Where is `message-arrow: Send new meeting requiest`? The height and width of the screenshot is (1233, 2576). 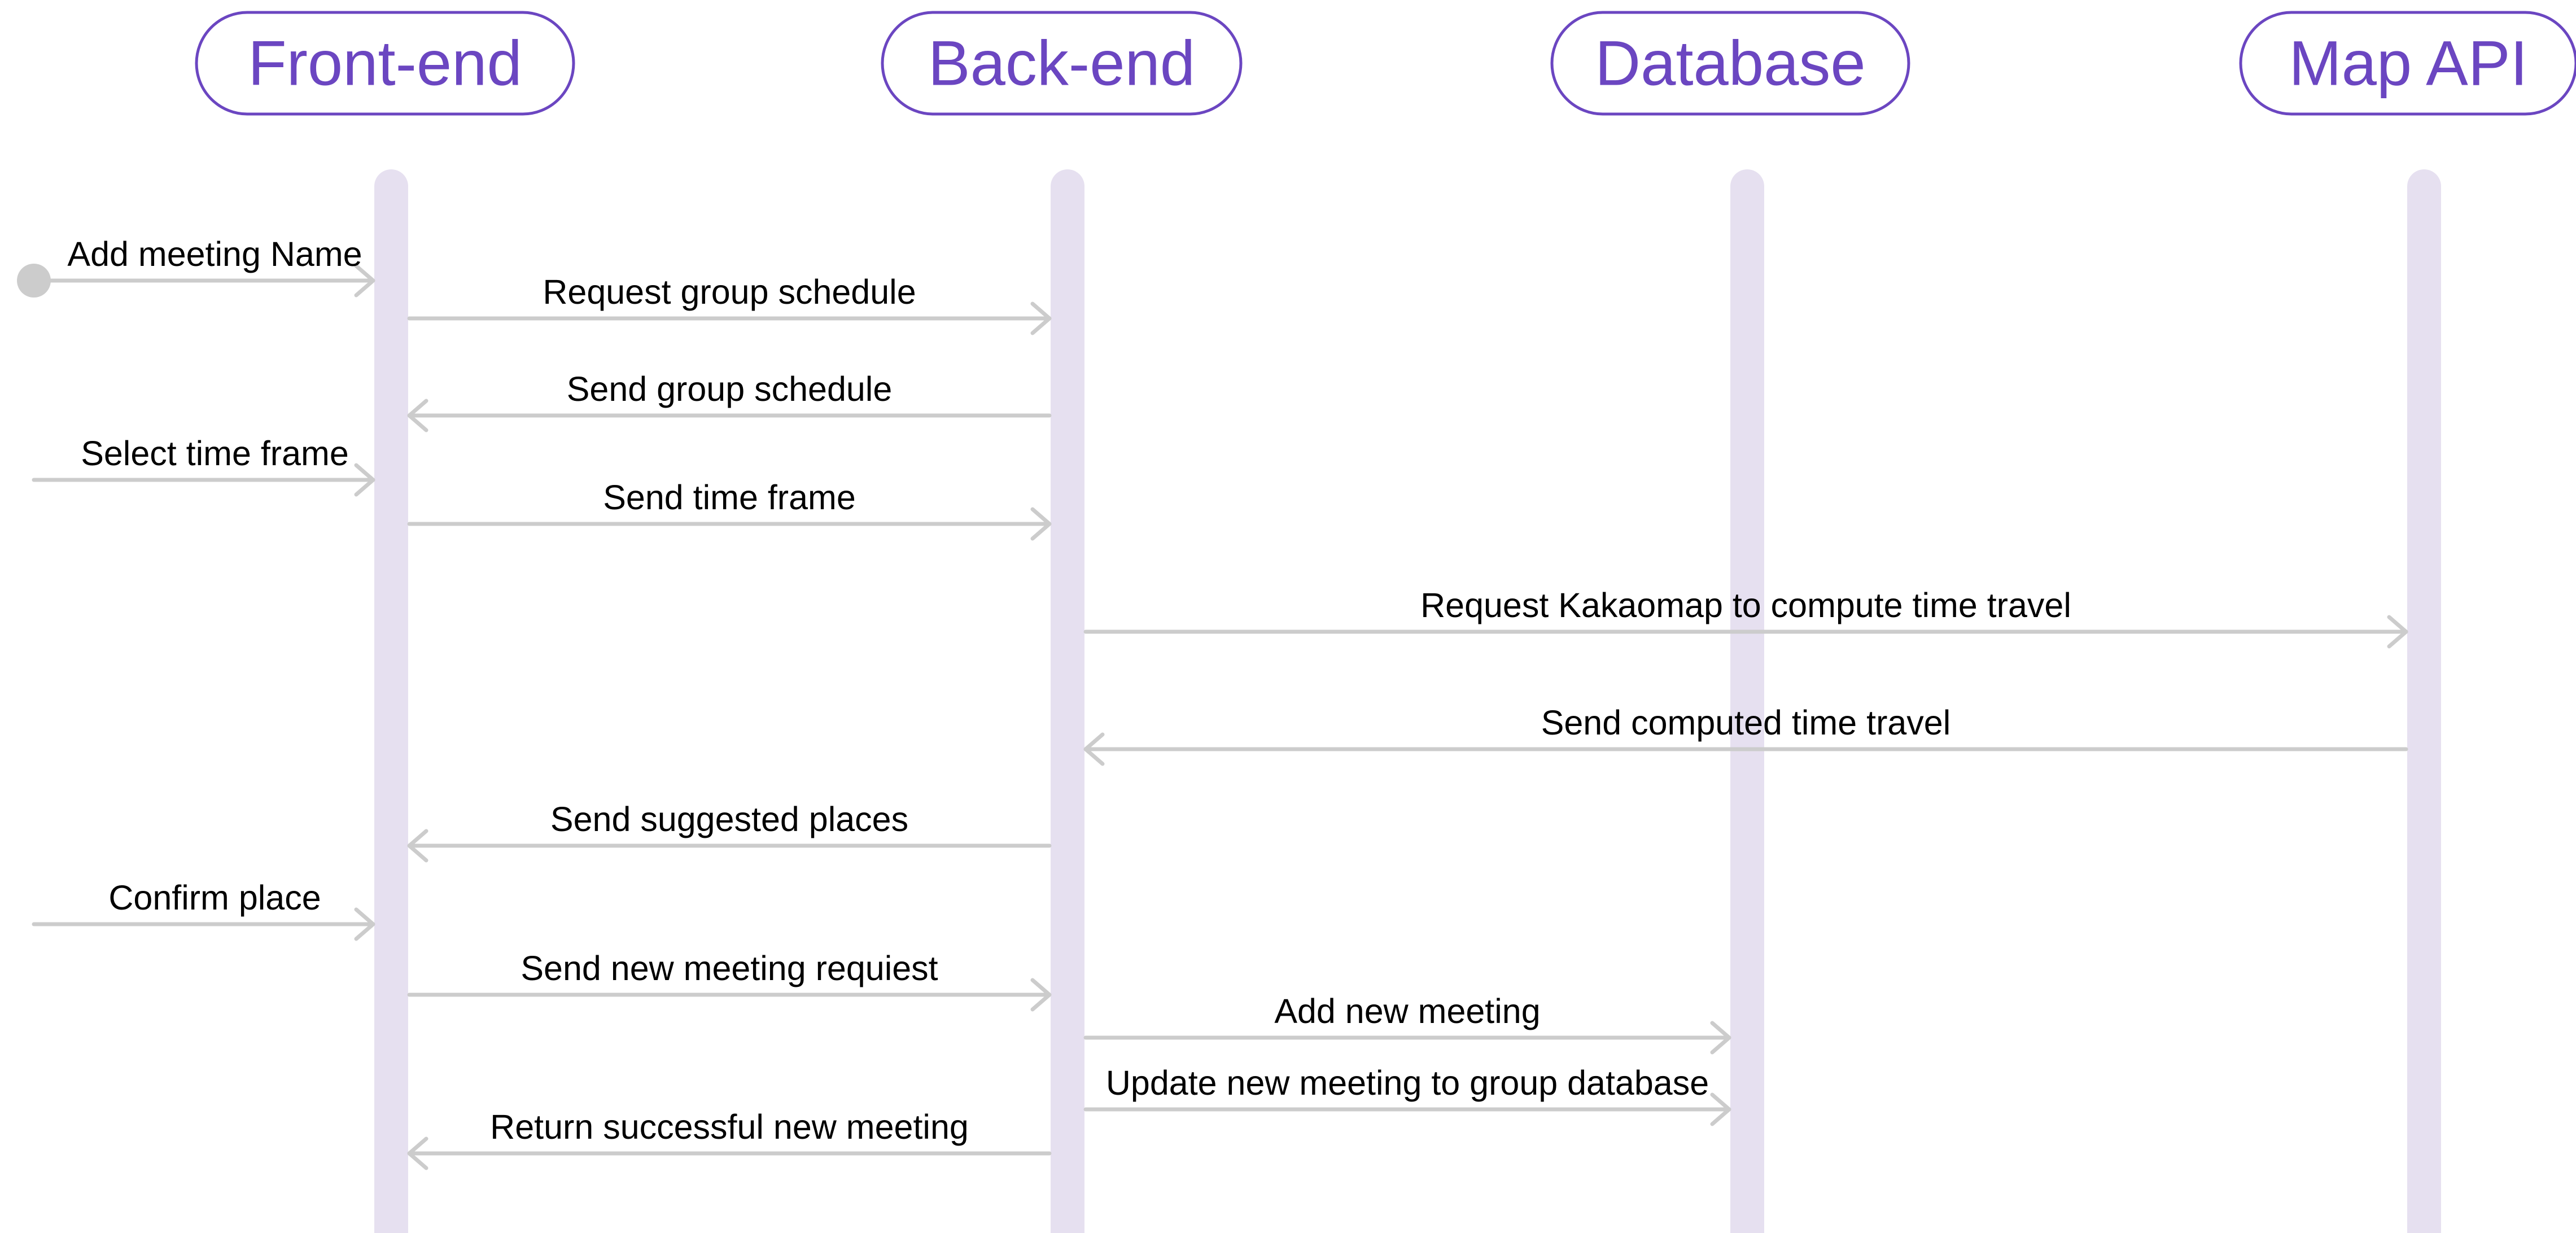 message-arrow: Send new meeting requiest is located at coordinates (730, 980).